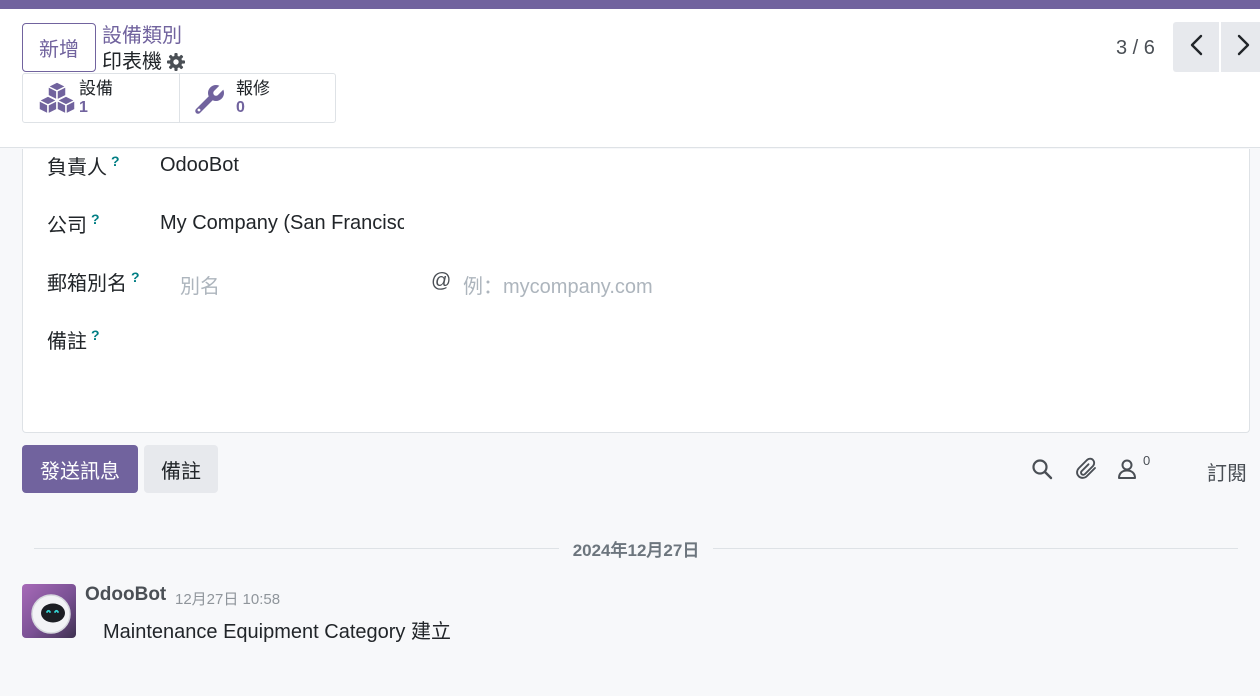 Image resolution: width=1260 pixels, height=696 pixels. I want to click on avatar, so click(49, 611).